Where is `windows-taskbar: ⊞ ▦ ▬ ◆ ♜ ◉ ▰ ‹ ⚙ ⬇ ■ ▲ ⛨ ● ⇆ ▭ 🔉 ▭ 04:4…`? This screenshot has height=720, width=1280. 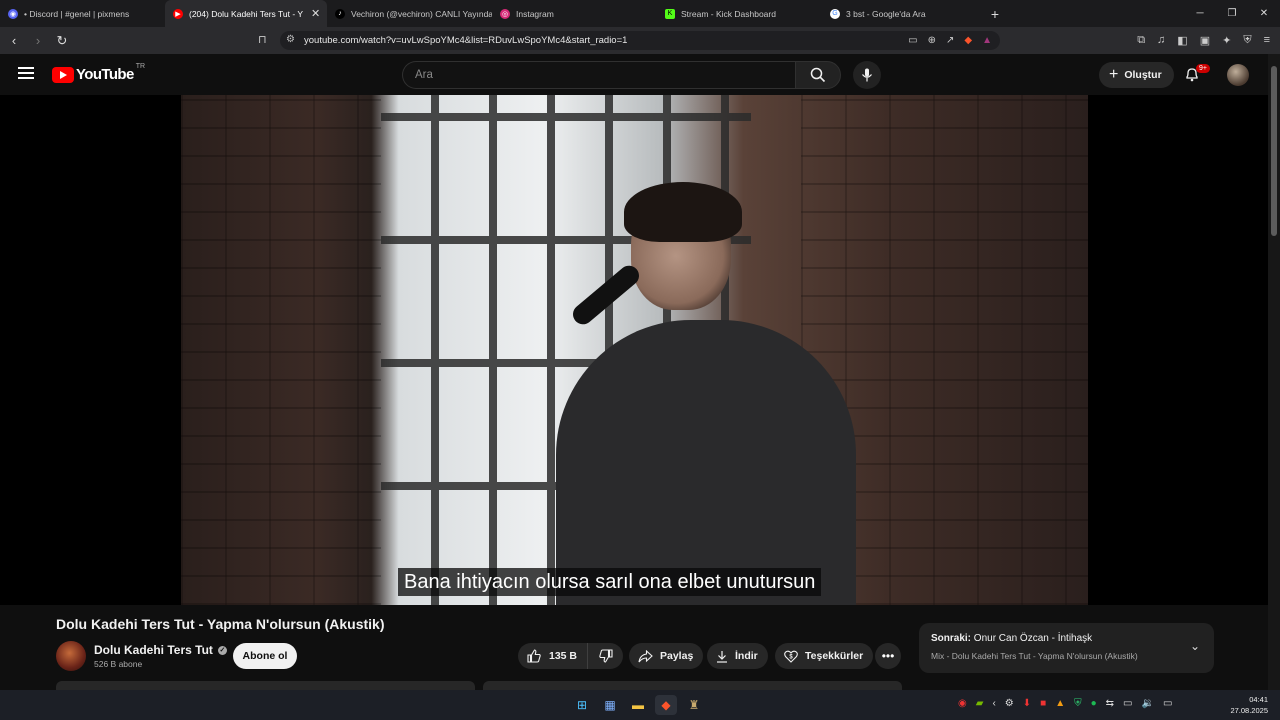 windows-taskbar: ⊞ ▦ ▬ ◆ ♜ ◉ ▰ ‹ ⚙ ⬇ ■ ▲ ⛨ ● ⇆ ▭ 🔉 ▭ 04:4… is located at coordinates (640, 705).